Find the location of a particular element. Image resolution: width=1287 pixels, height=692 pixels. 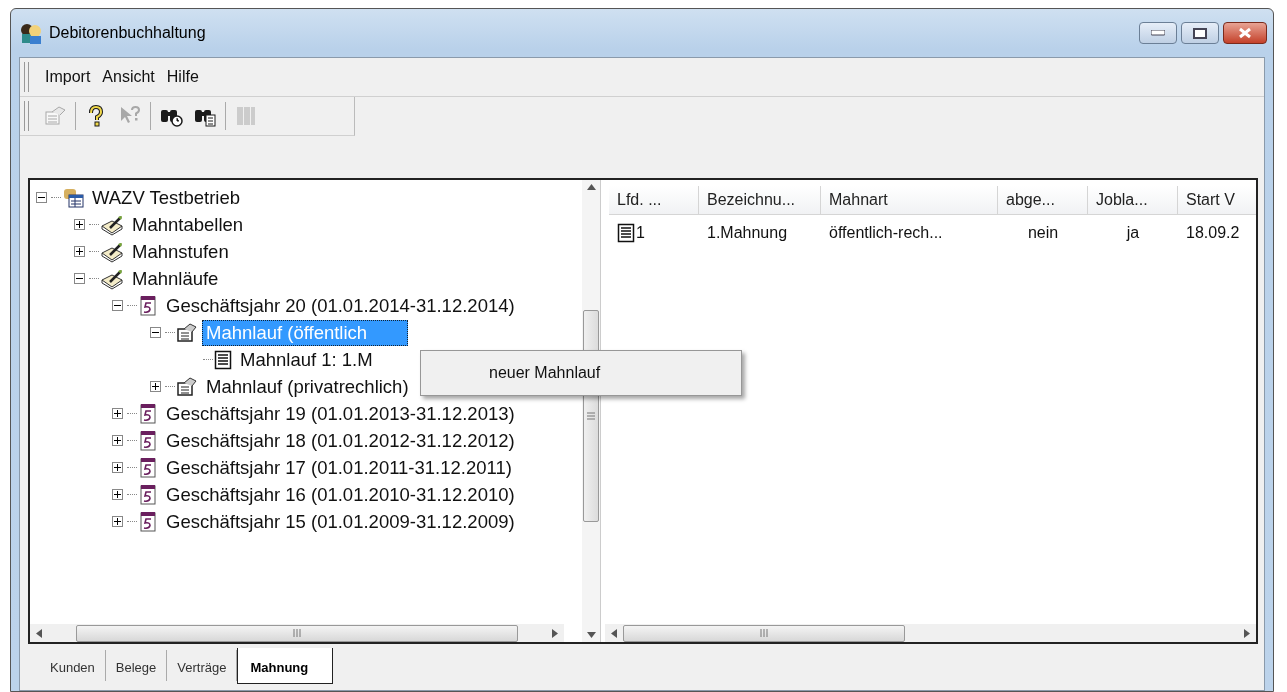

tree-item: Geschäftsjahr 19 (01.01.2013-31.12.2013) is located at coordinates (340, 413).